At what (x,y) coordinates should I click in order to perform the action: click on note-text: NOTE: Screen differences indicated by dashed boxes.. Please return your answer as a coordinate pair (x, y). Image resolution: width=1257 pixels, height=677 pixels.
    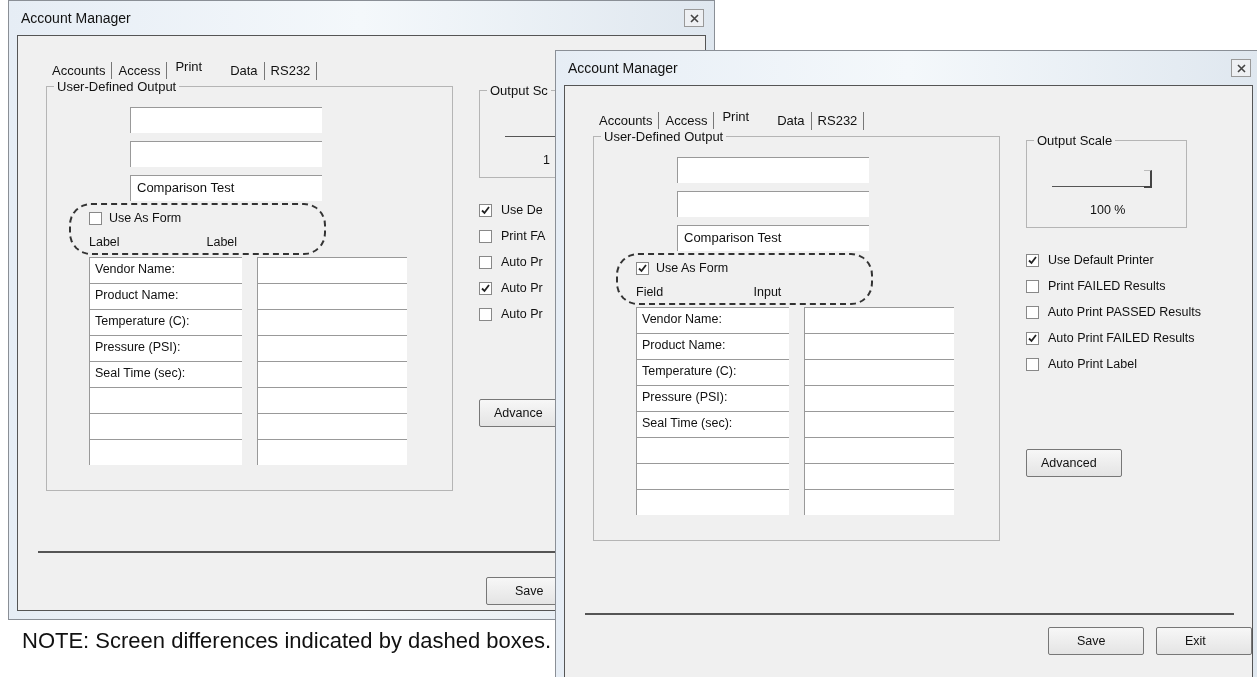
    Looking at the image, I should click on (287, 641).